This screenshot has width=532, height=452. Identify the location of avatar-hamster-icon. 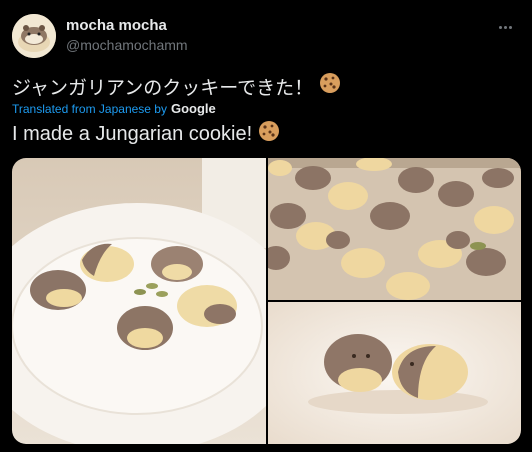
(34, 36).